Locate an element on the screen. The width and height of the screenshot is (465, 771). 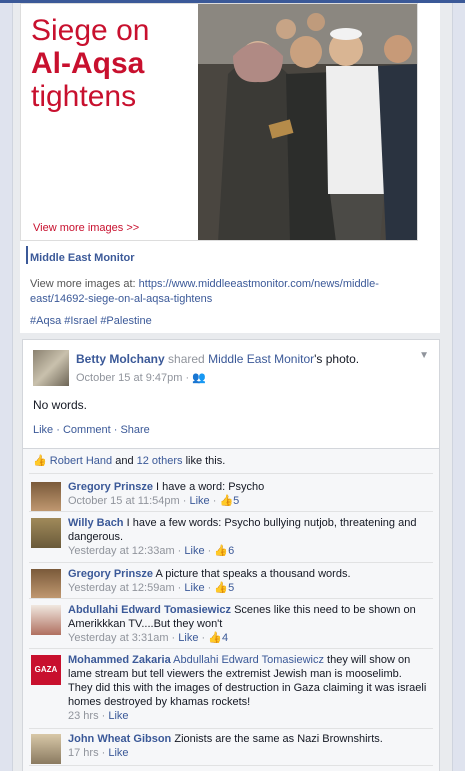
hashtags: #Aqsa #Israel #Palestine is located at coordinates (91, 321).